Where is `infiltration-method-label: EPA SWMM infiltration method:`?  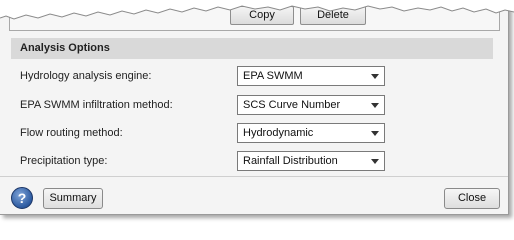 infiltration-method-label: EPA SWMM infiltration method: is located at coordinates (96, 105).